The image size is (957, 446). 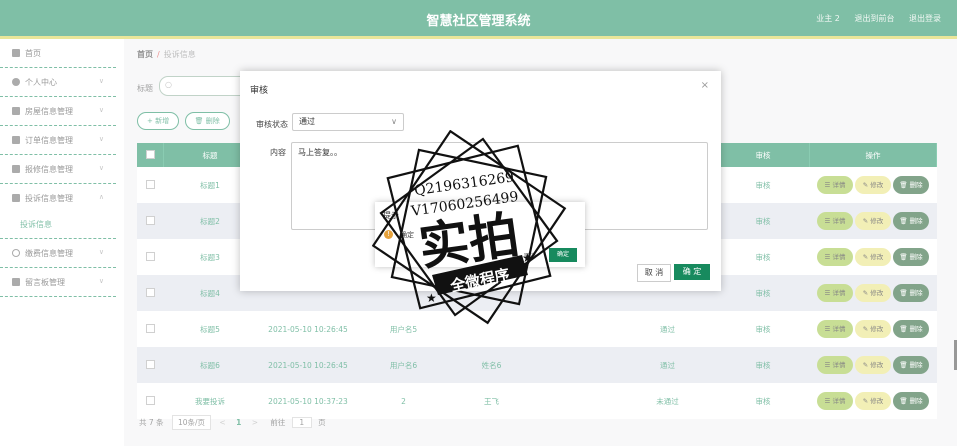 I want to click on audit-status-value: 通过, so click(x=307, y=121).